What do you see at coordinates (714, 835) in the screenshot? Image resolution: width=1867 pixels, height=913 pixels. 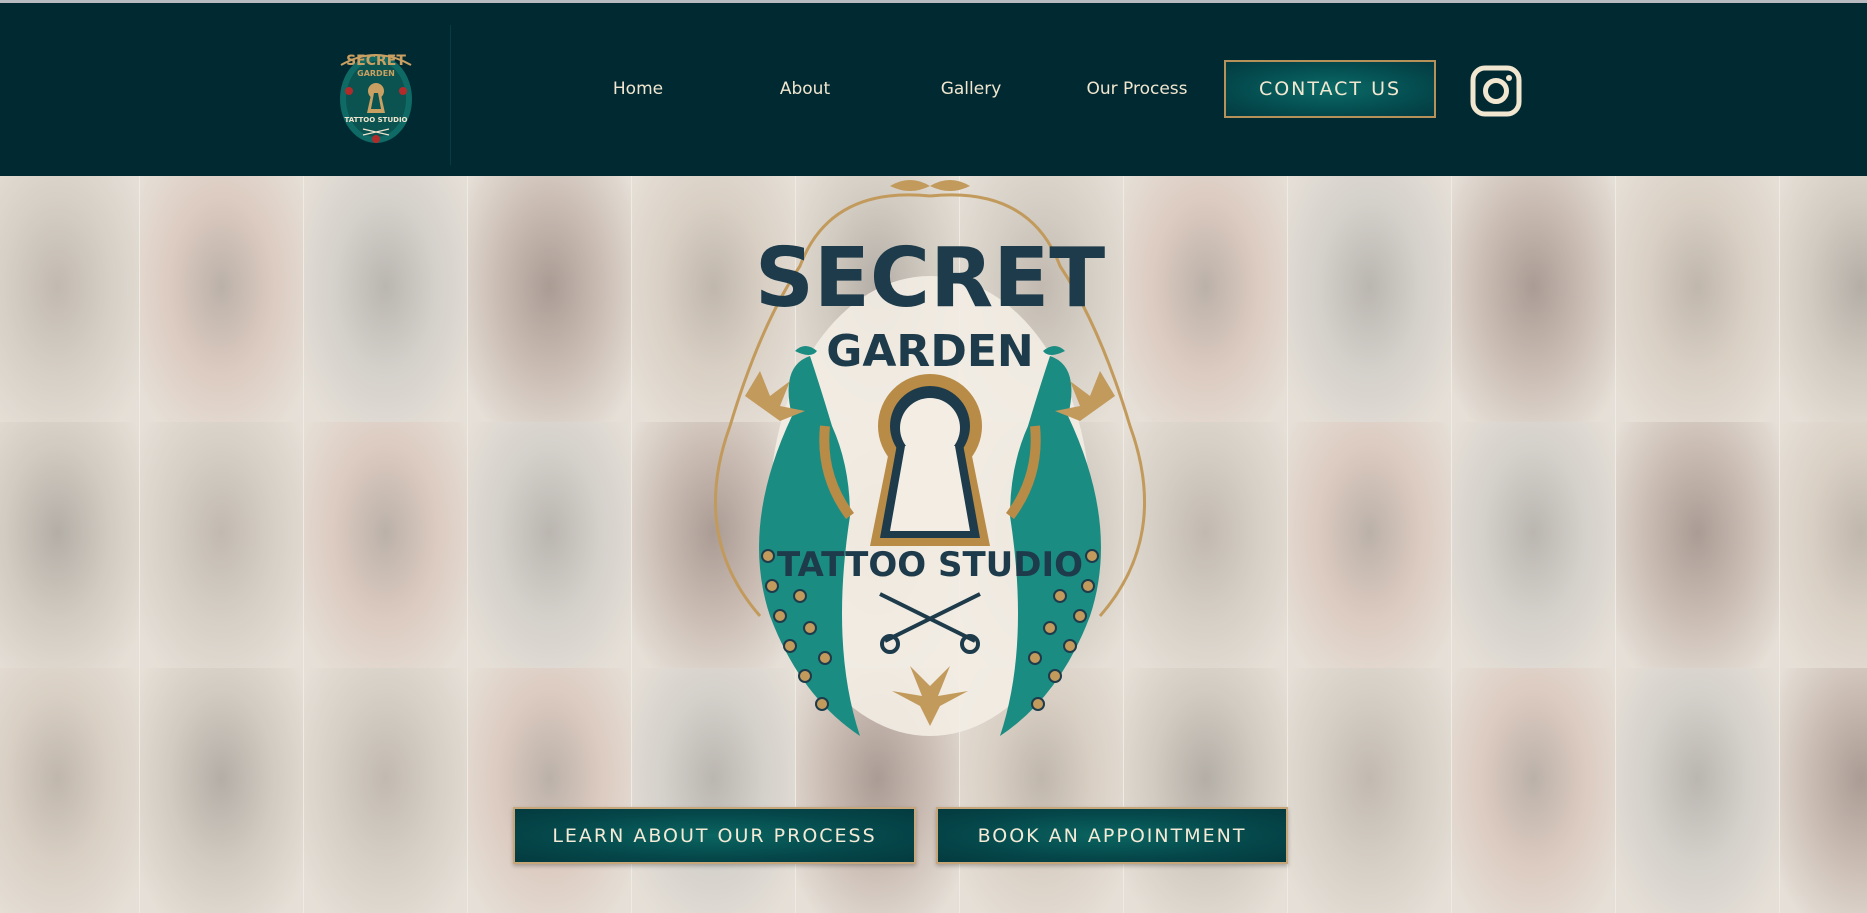 I see `learn-about-process-button: LEARN ABOUT OUR PROCESS` at bounding box center [714, 835].